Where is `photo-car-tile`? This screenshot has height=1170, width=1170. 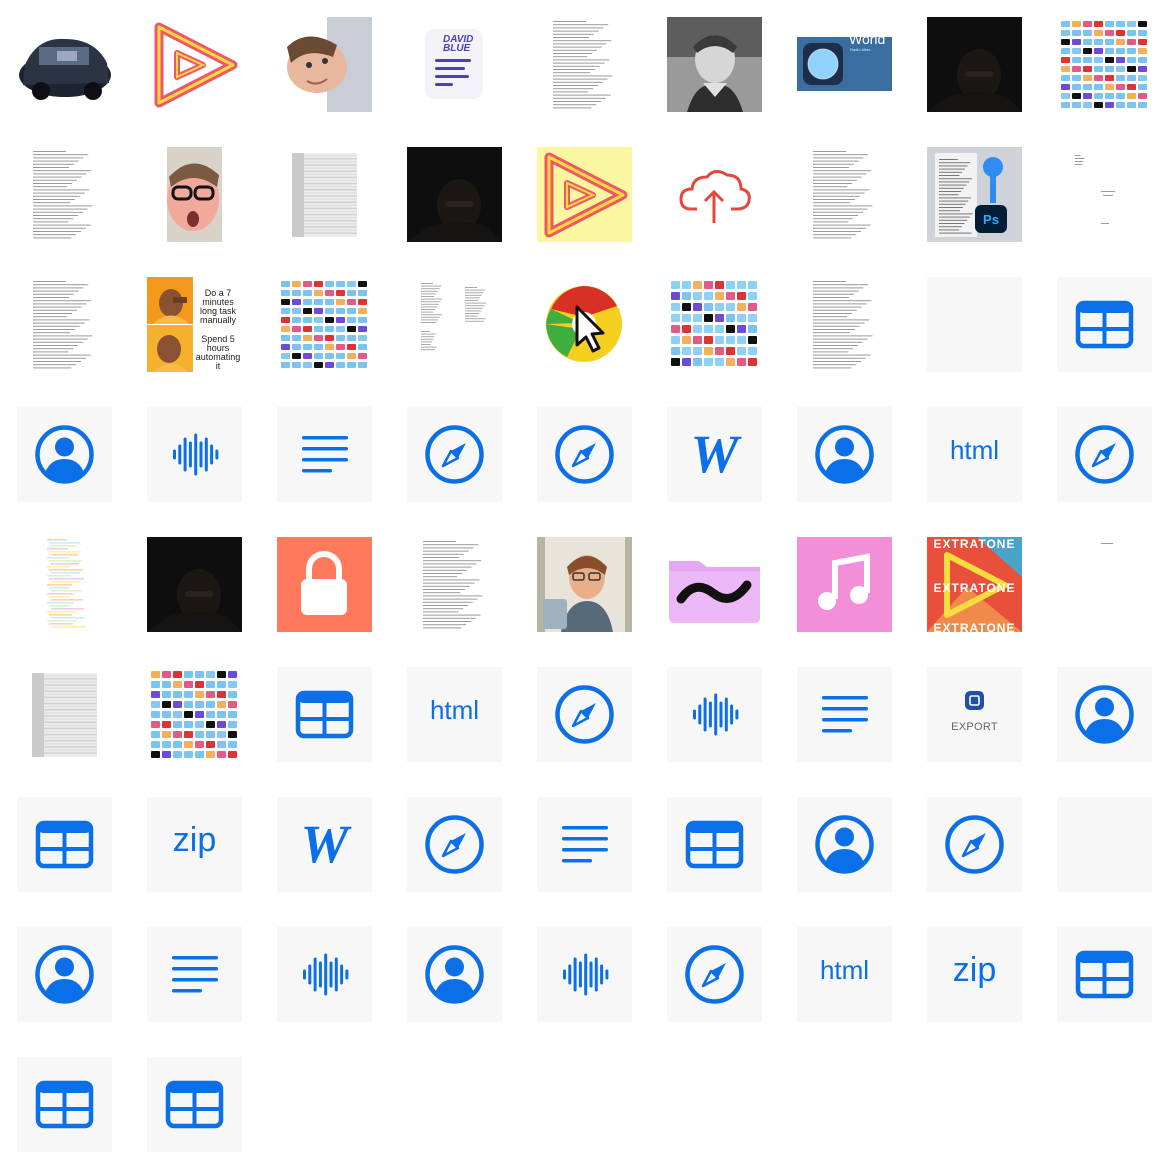 photo-car-tile is located at coordinates (64, 64).